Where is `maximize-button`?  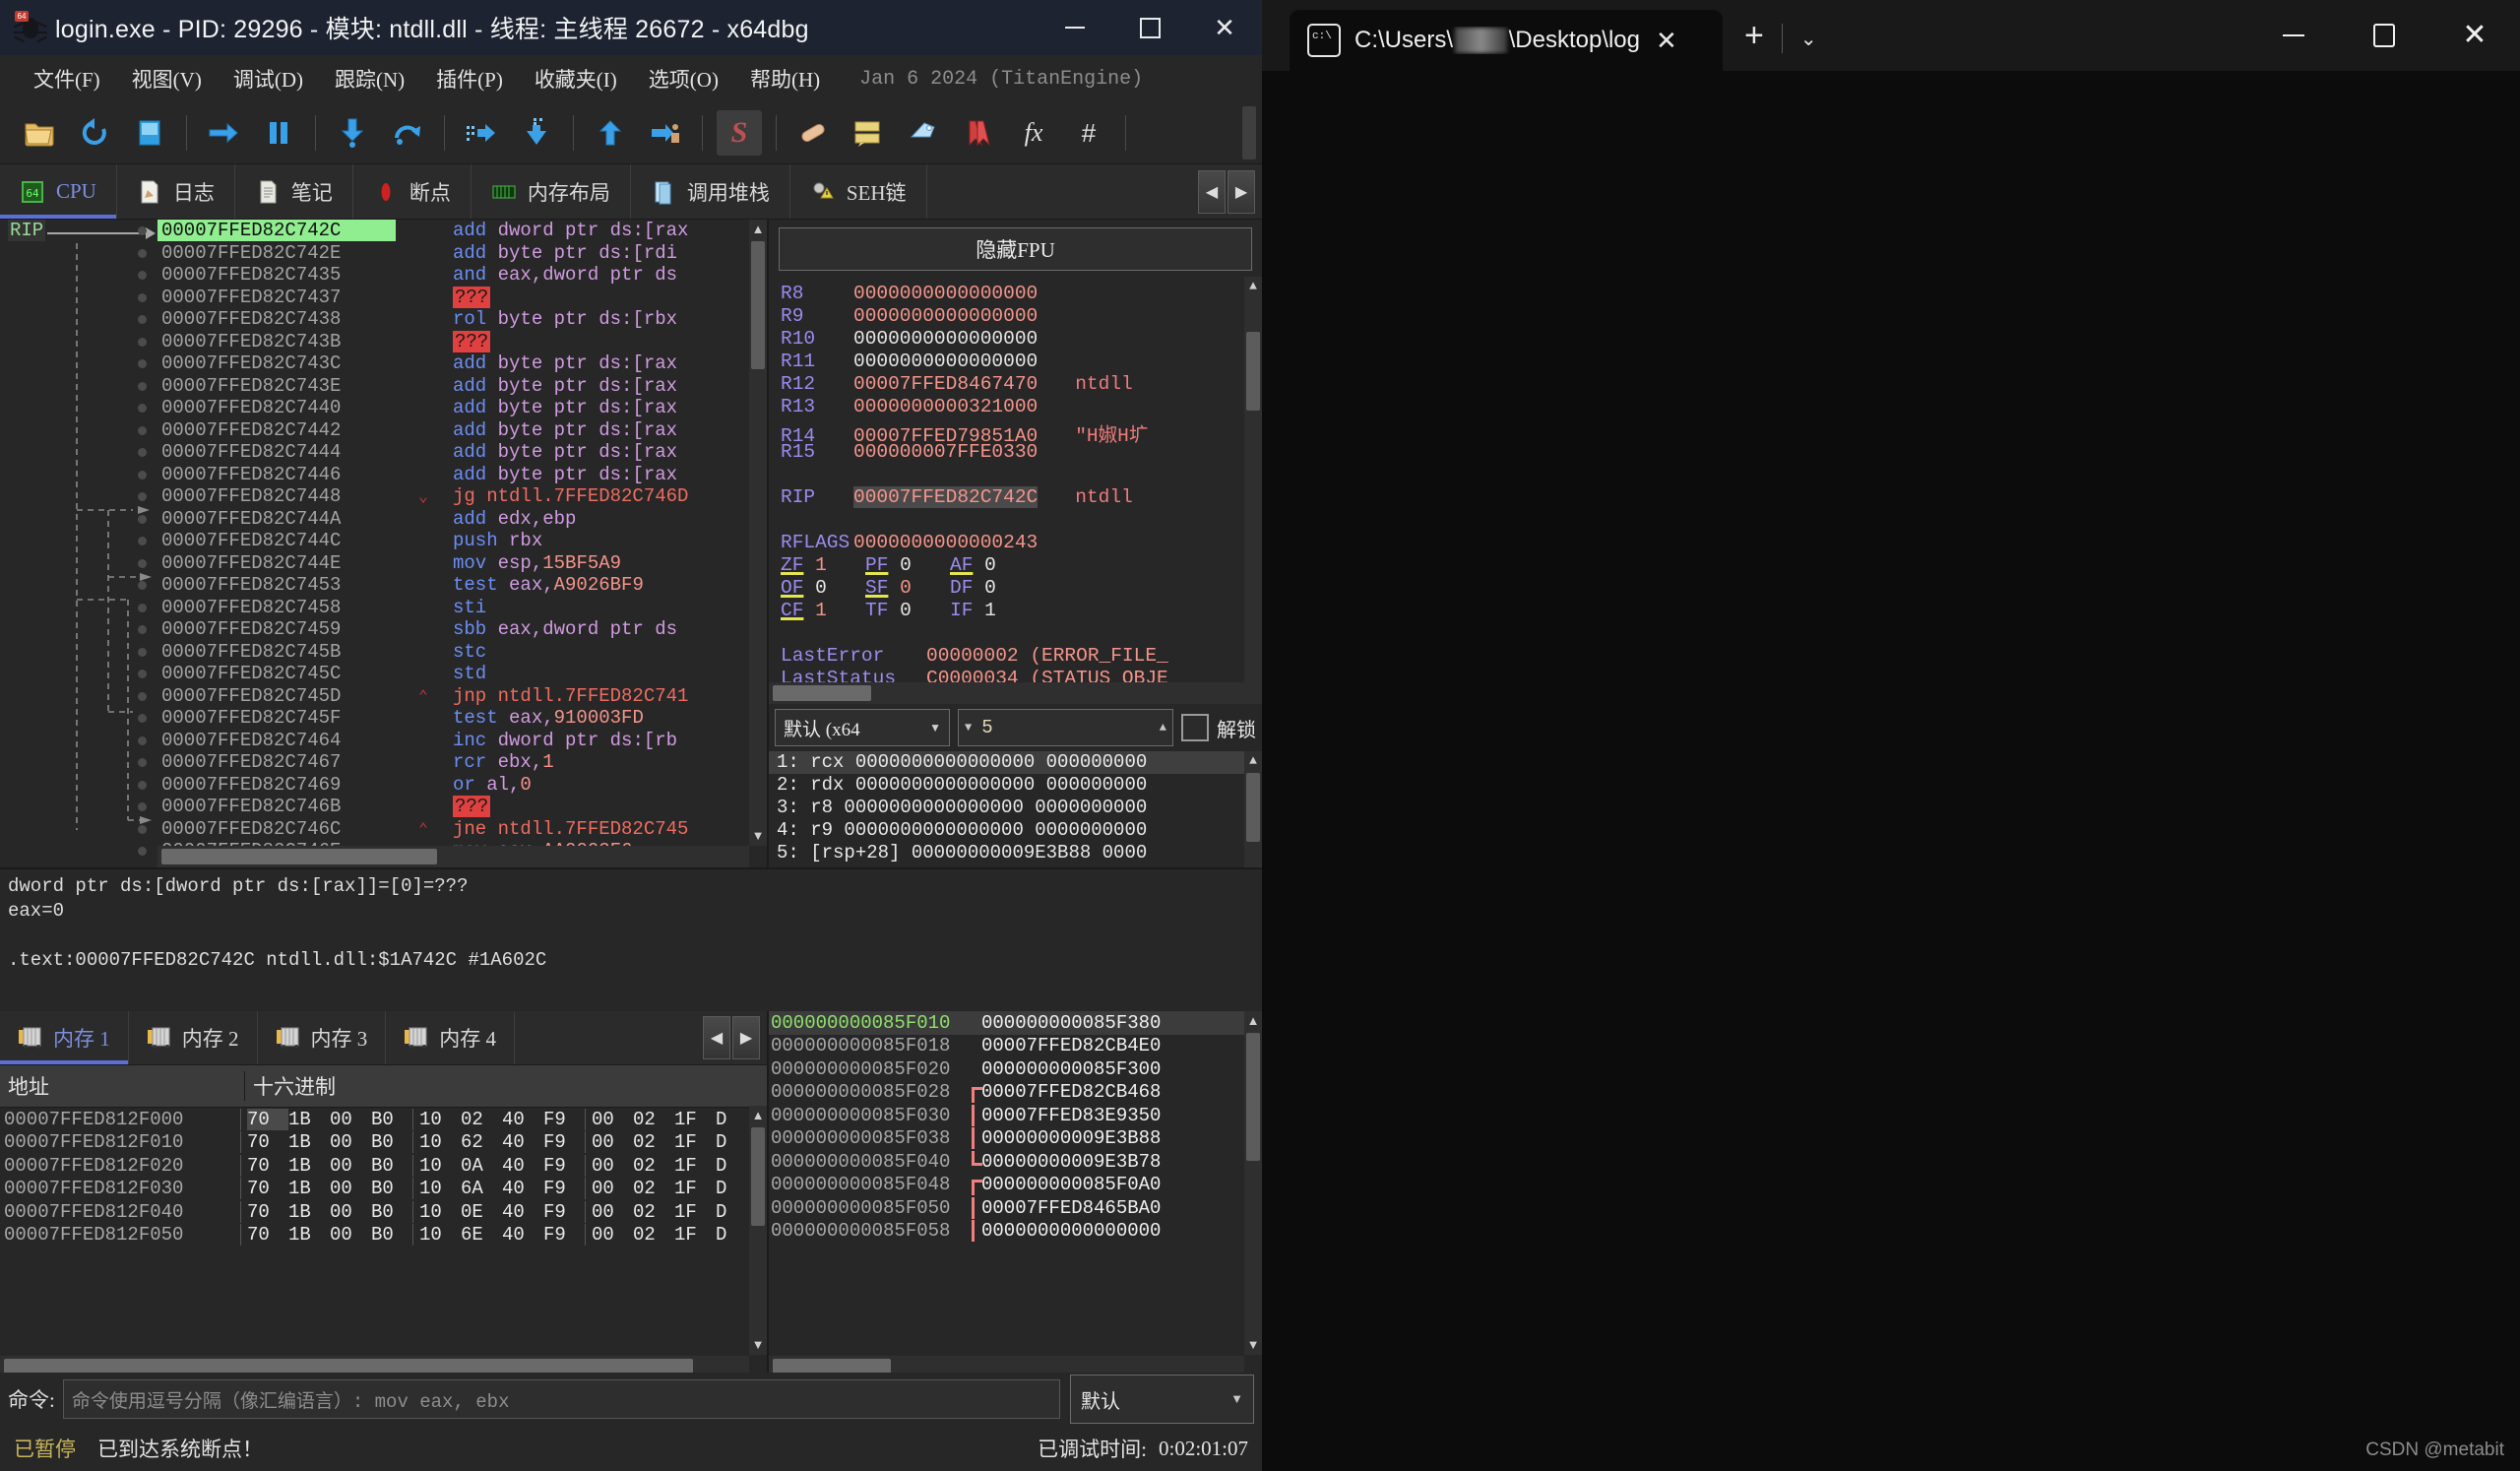
maximize-button is located at coordinates (1149, 27).